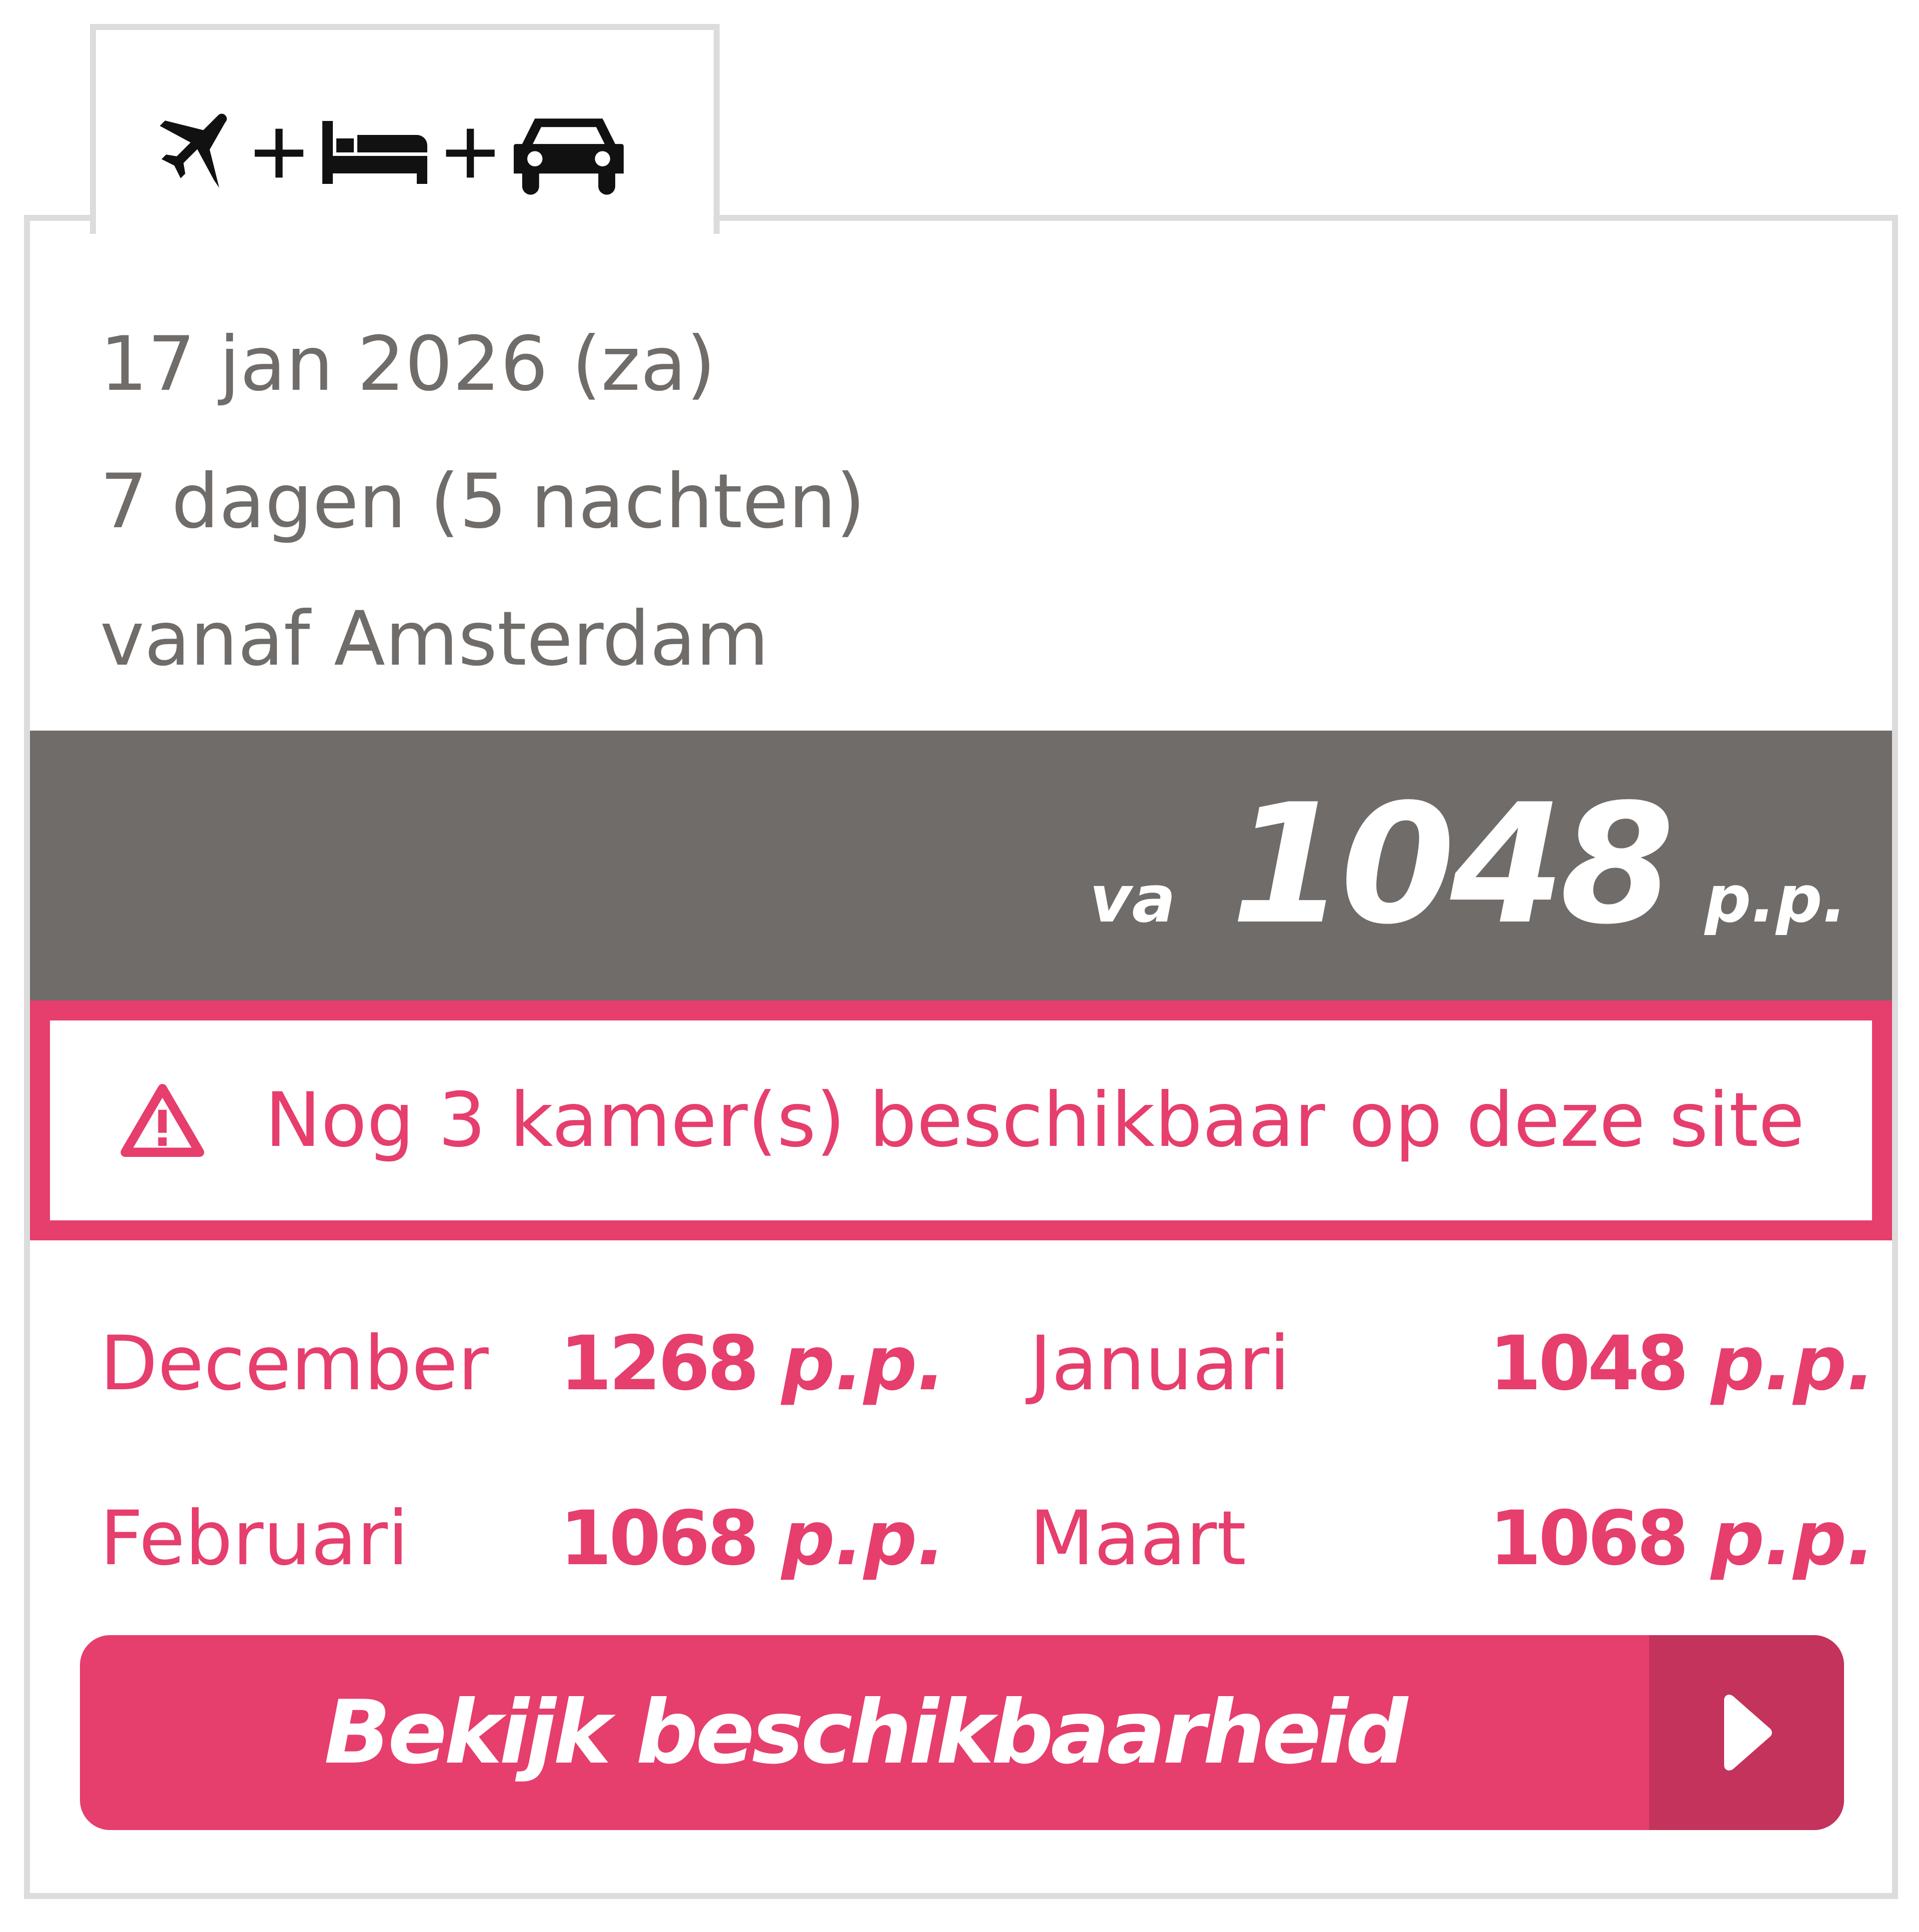 This screenshot has height=1932, width=1919. Describe the element at coordinates (569, 152) in the screenshot. I see `car-icon` at that location.